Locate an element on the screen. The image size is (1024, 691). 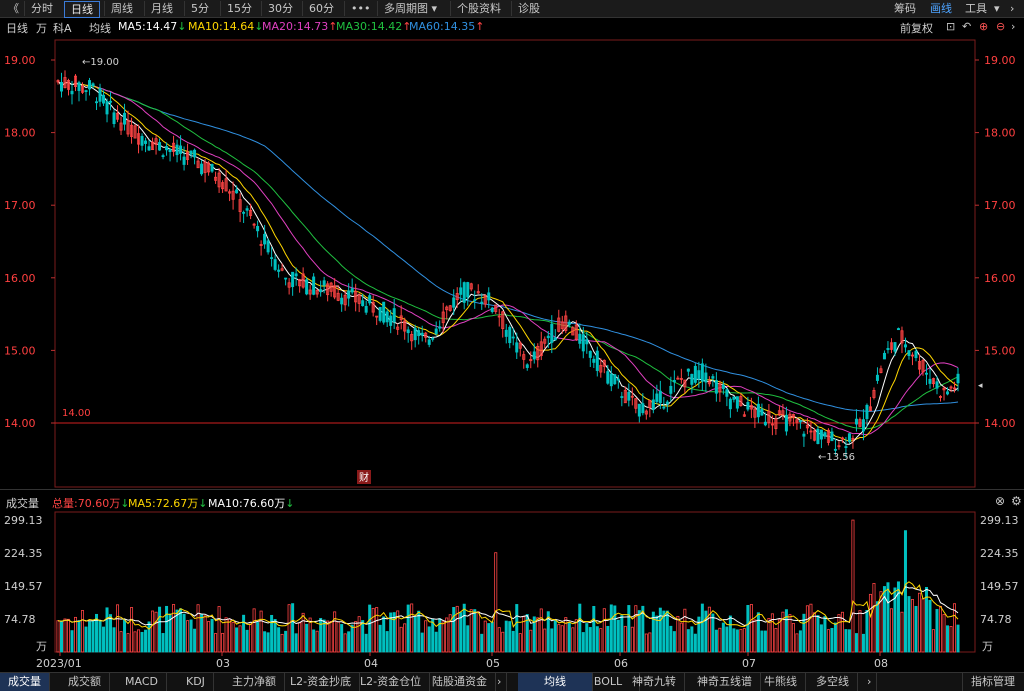
tab-weekly: 周线 is located at coordinates (121, 8).